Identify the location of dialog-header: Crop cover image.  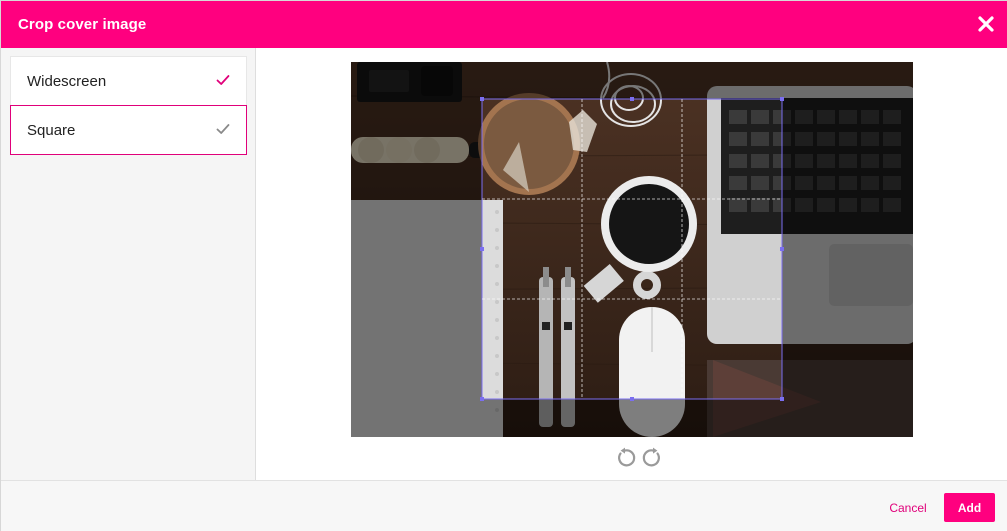
(504, 24).